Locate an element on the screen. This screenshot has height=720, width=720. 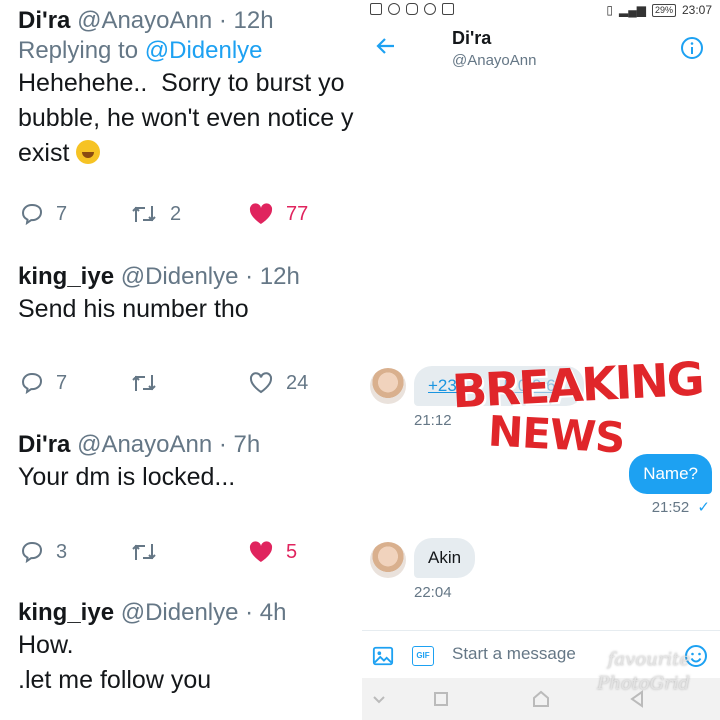
message-bubble-received: Akin is located at coordinates (445, 558).